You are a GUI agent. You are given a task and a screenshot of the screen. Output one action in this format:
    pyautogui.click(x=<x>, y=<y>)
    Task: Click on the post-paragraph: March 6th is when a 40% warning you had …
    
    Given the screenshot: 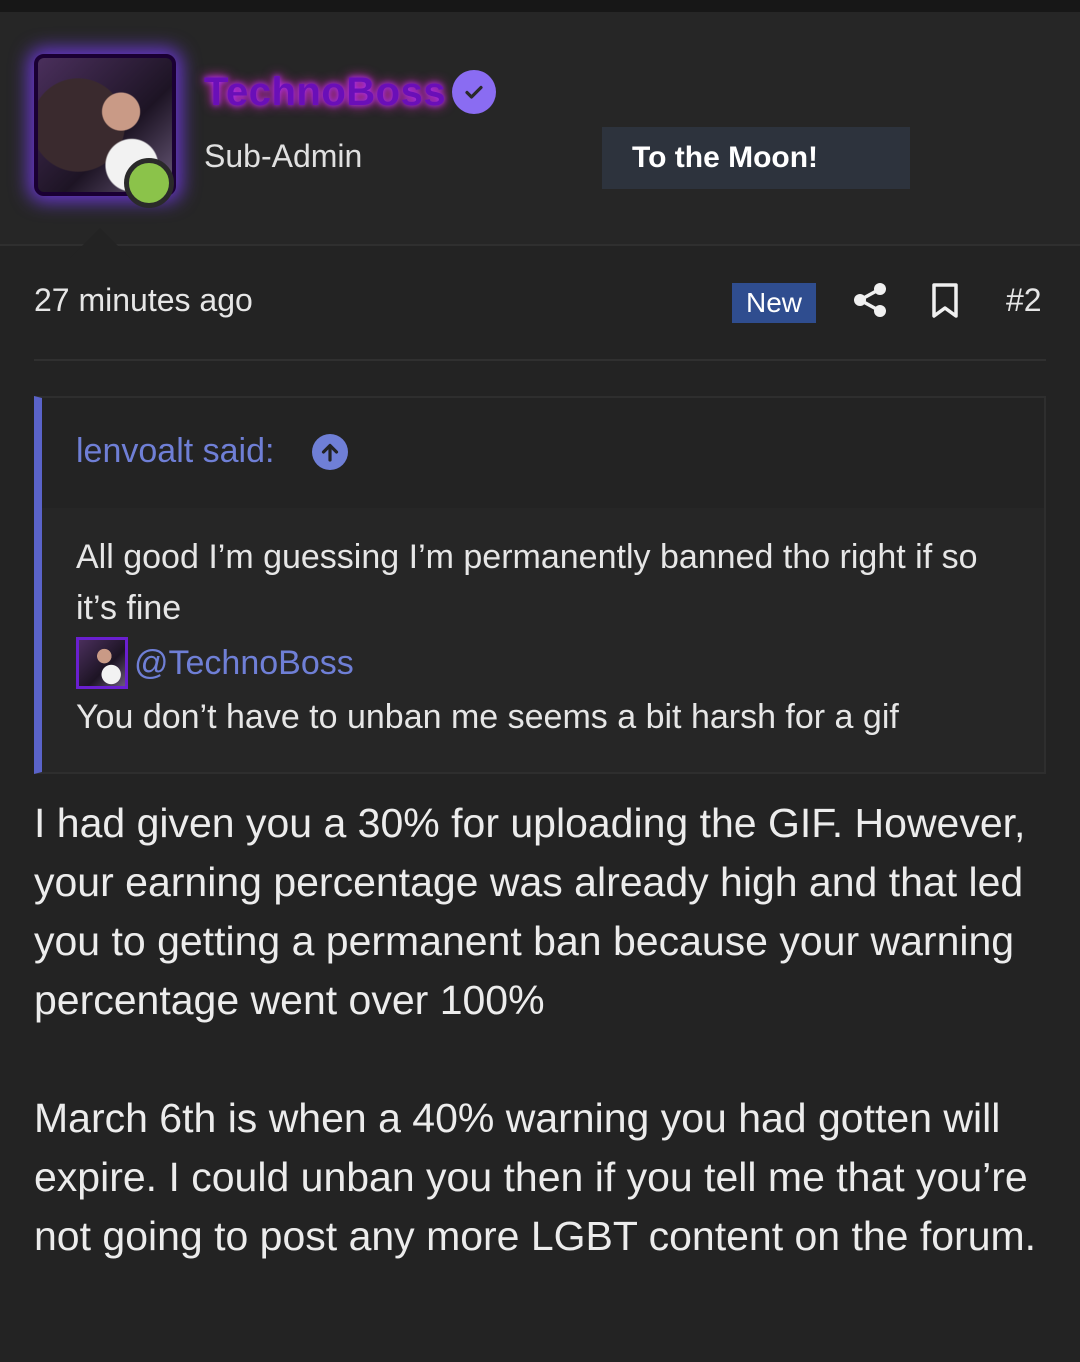 What is the action you would take?
    pyautogui.click(x=535, y=1177)
    